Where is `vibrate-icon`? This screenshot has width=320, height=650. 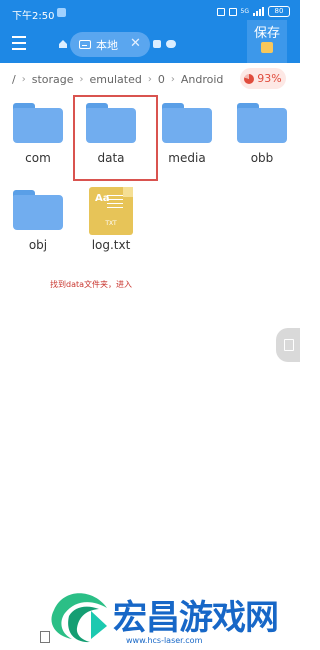 vibrate-icon is located at coordinates (232, 11).